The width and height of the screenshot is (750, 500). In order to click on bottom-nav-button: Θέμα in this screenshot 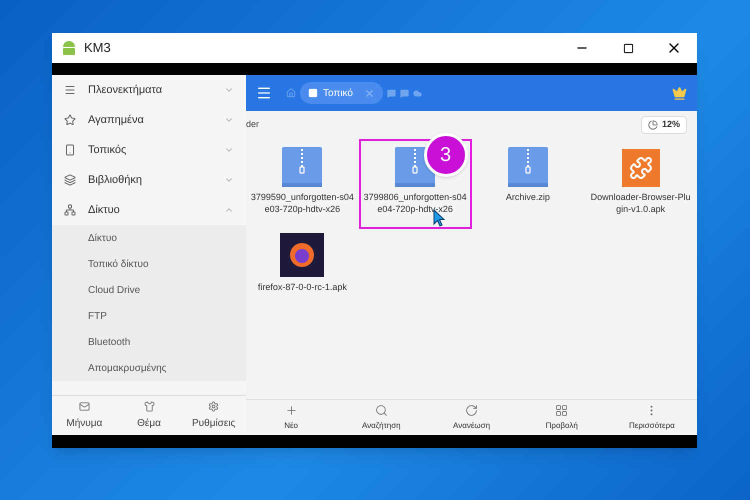, I will do `click(149, 415)`.